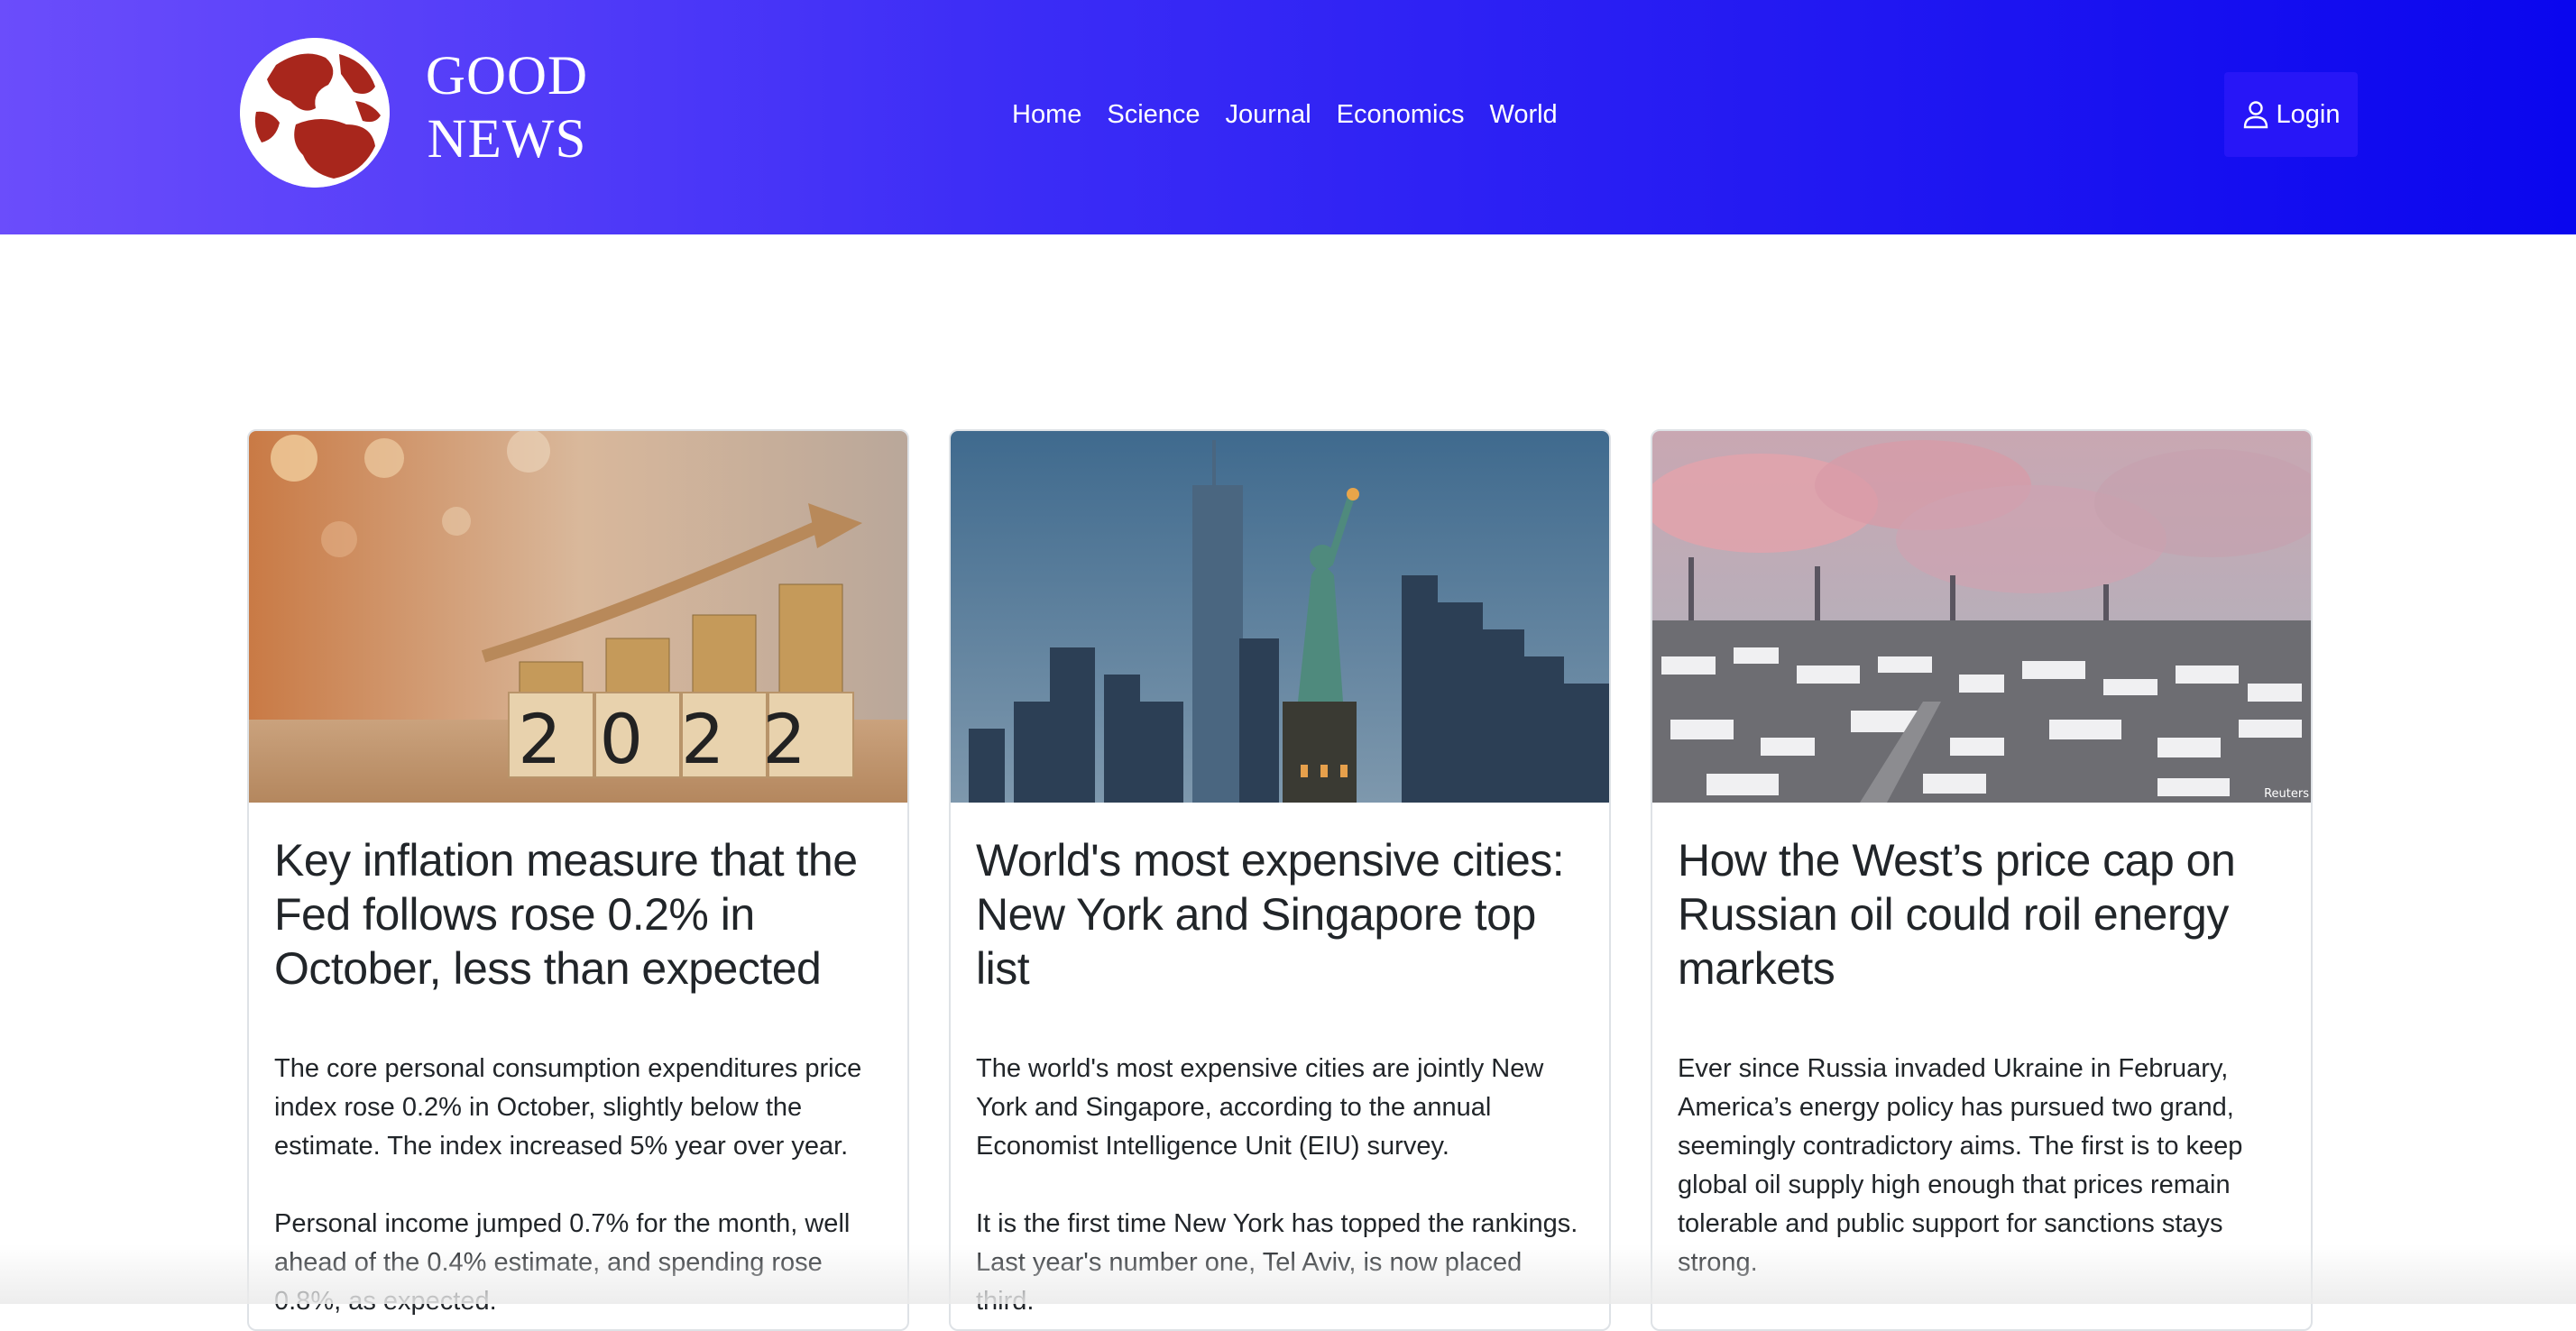 Image resolution: width=2576 pixels, height=1331 pixels. I want to click on main-nav: Home Science Journal Economics World, so click(1284, 114).